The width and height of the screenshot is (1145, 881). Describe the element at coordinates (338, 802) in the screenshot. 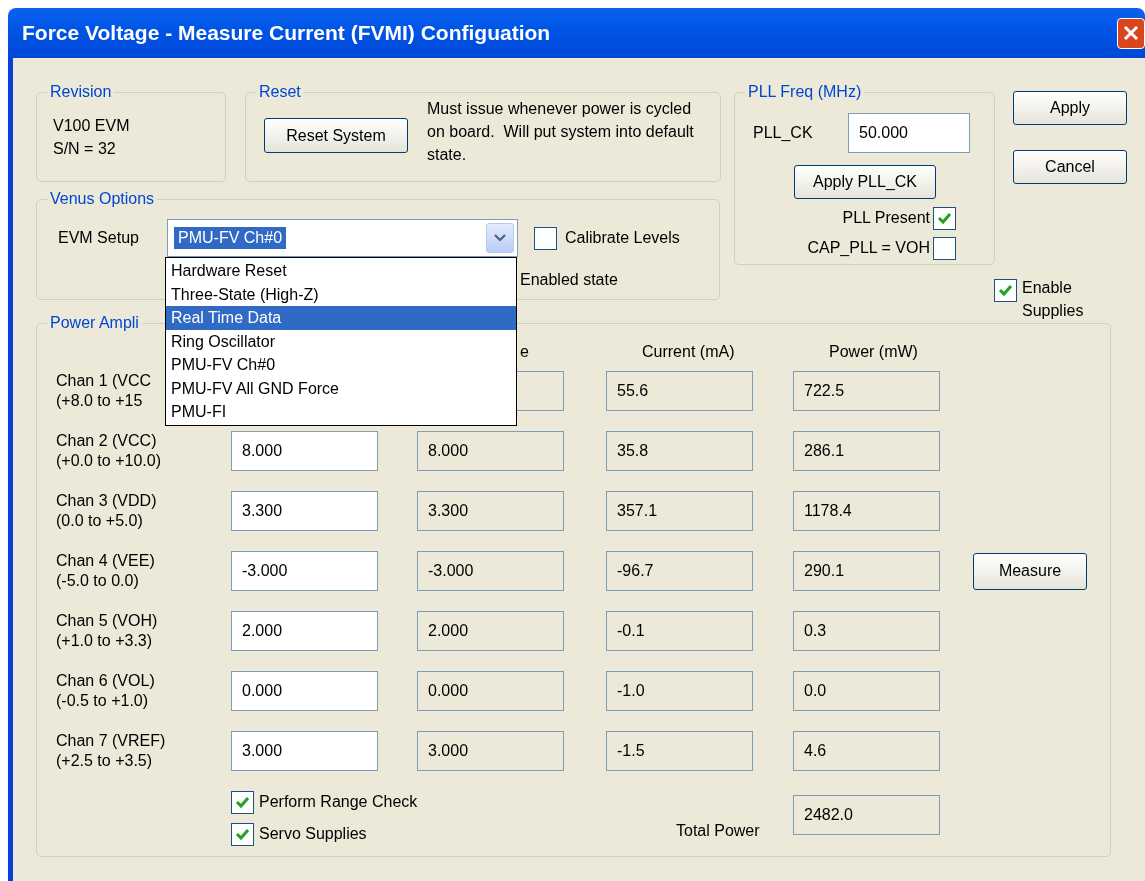

I see `checkbox-label: Perform Range Check` at that location.